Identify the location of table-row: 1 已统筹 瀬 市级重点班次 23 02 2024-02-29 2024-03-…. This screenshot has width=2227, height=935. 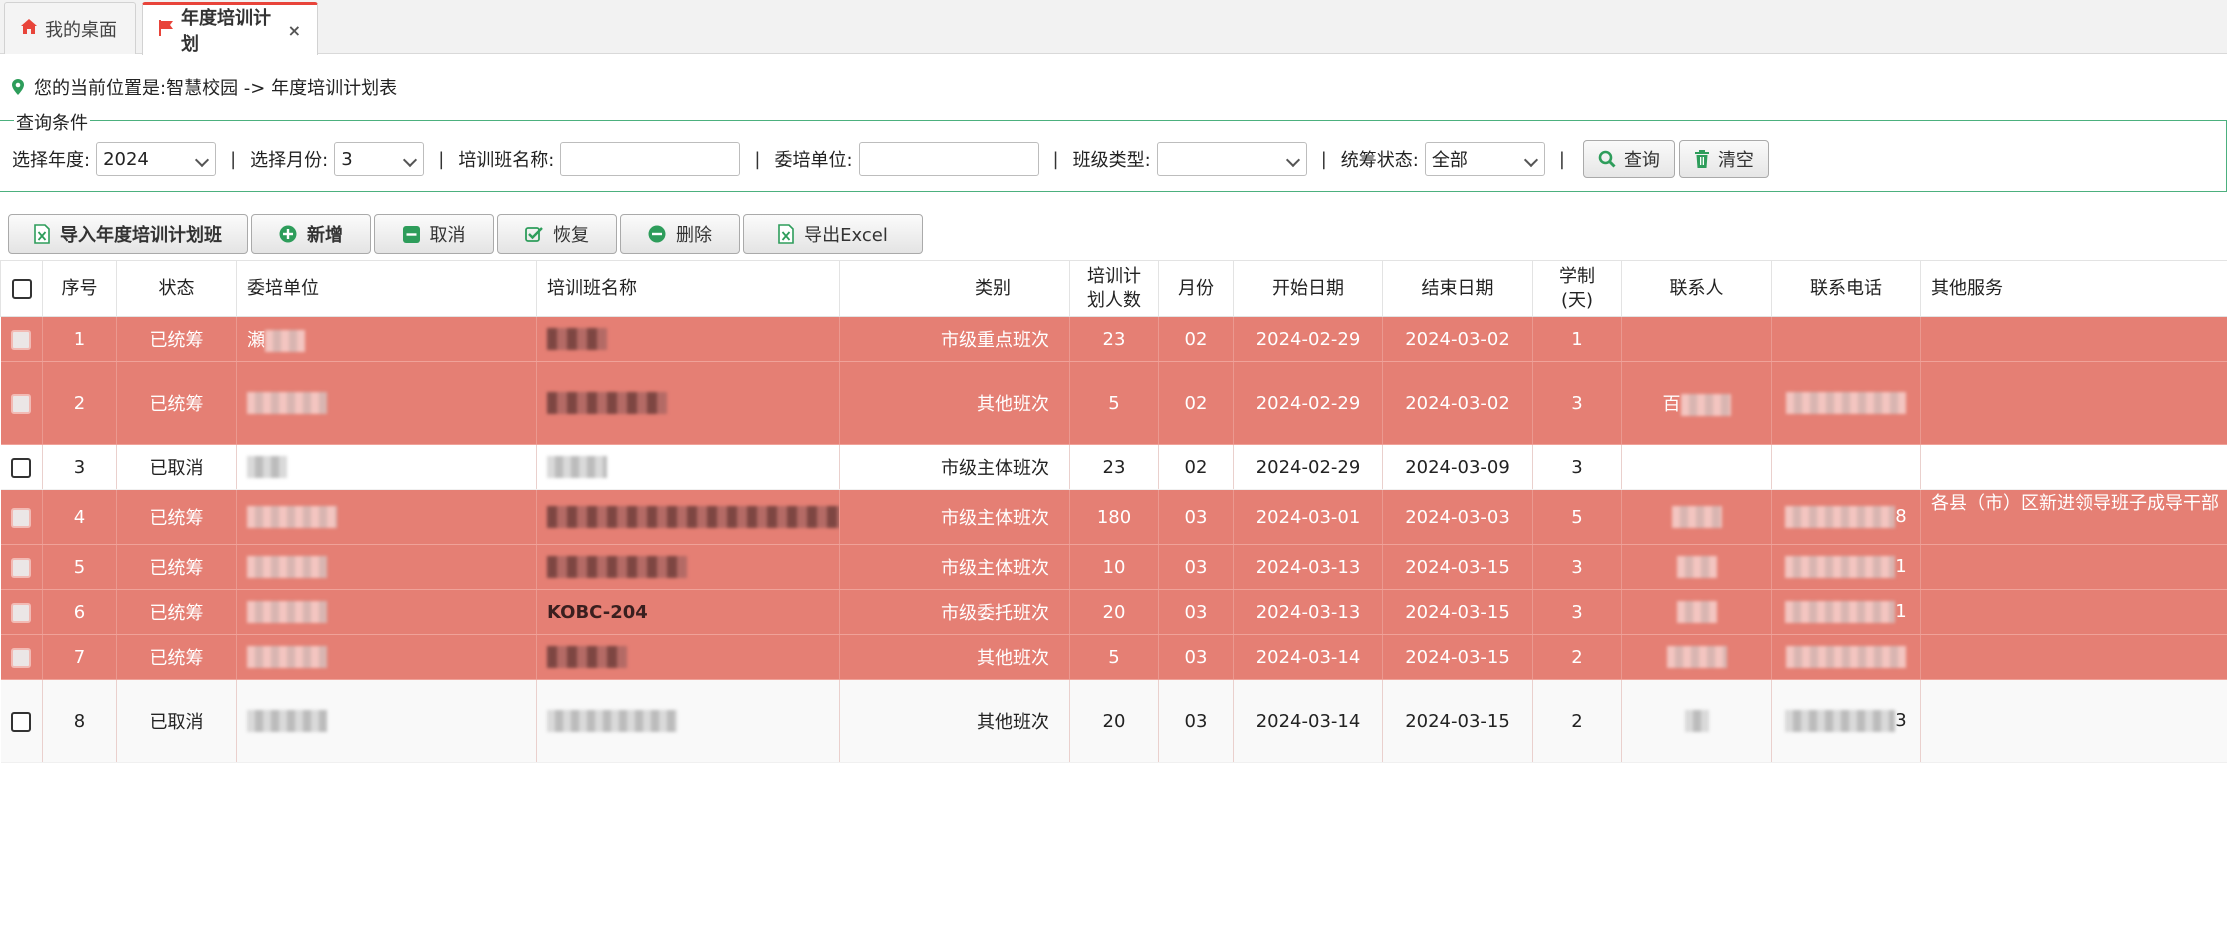
(1113, 339).